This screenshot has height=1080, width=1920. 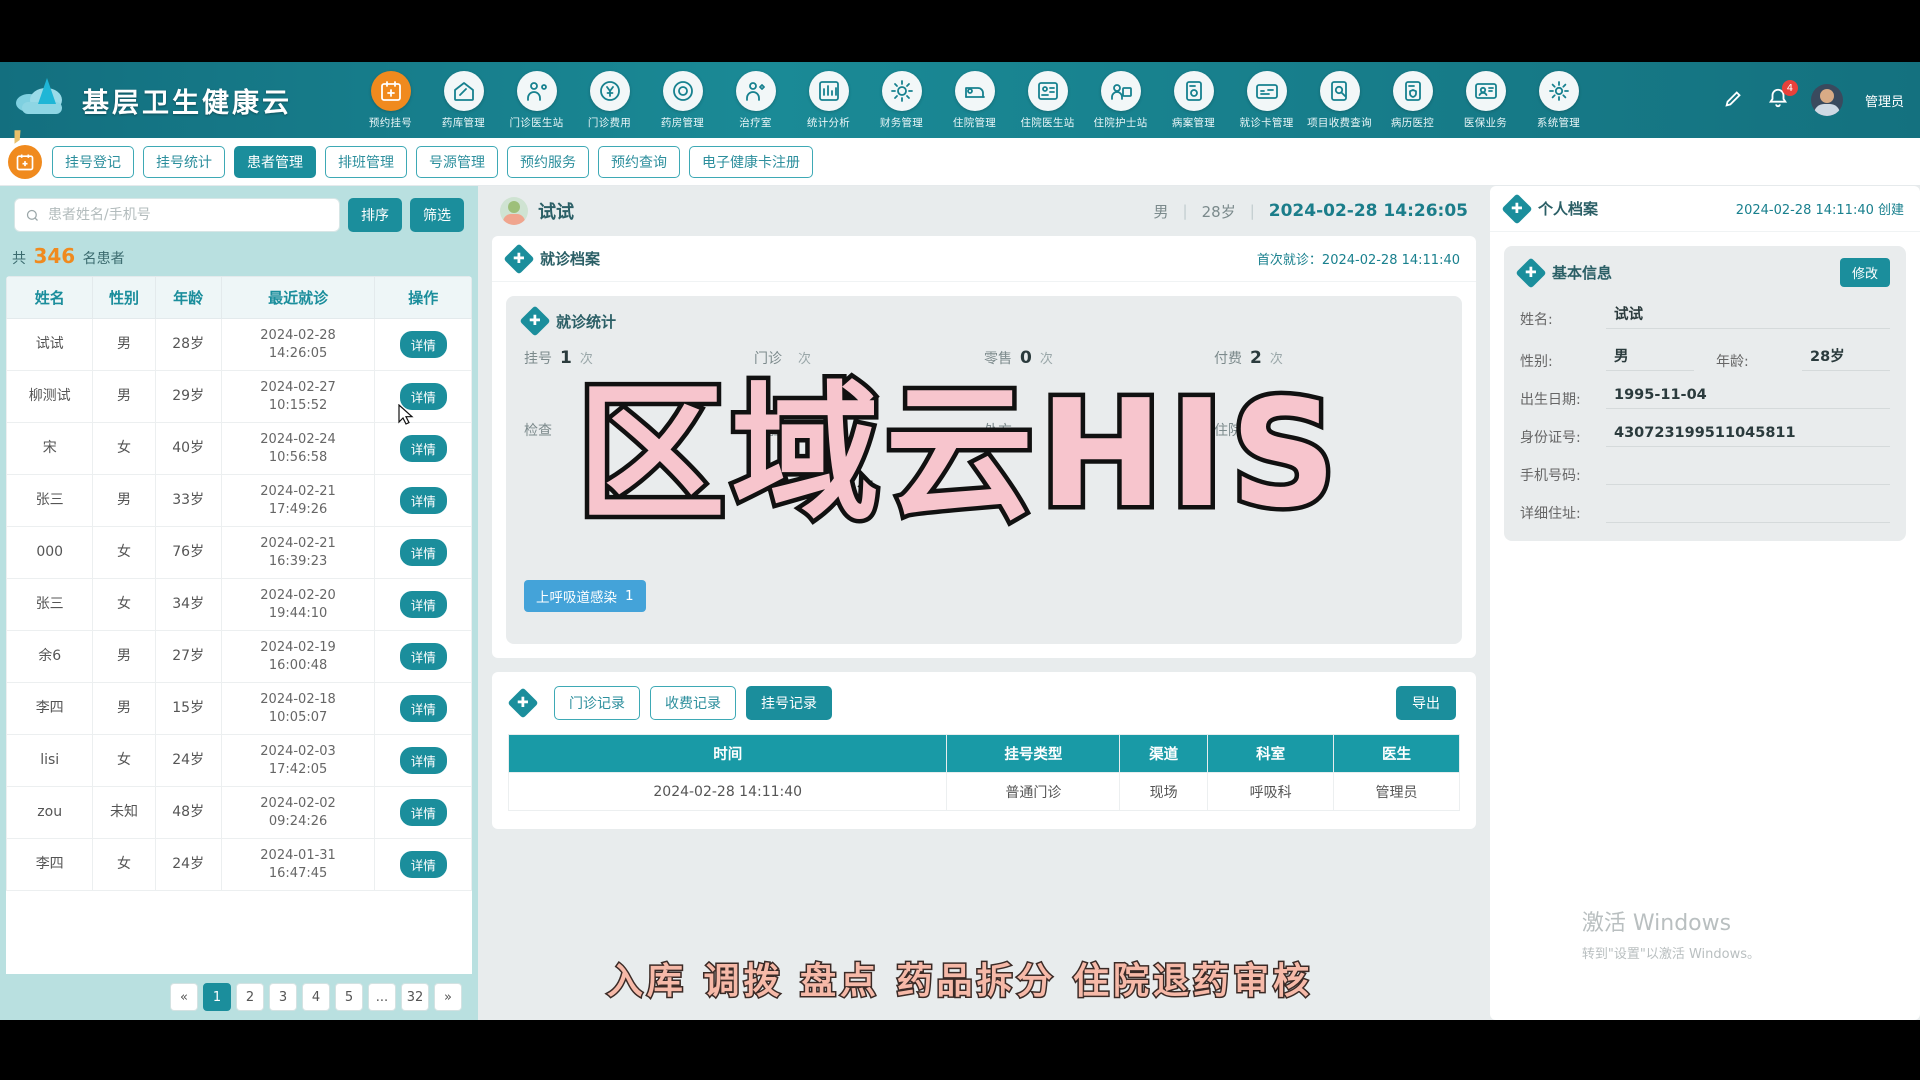 What do you see at coordinates (239, 760) in the screenshot?
I see `table-row: lisi 女 24岁 2024-02-03 17:42:05 详情` at bounding box center [239, 760].